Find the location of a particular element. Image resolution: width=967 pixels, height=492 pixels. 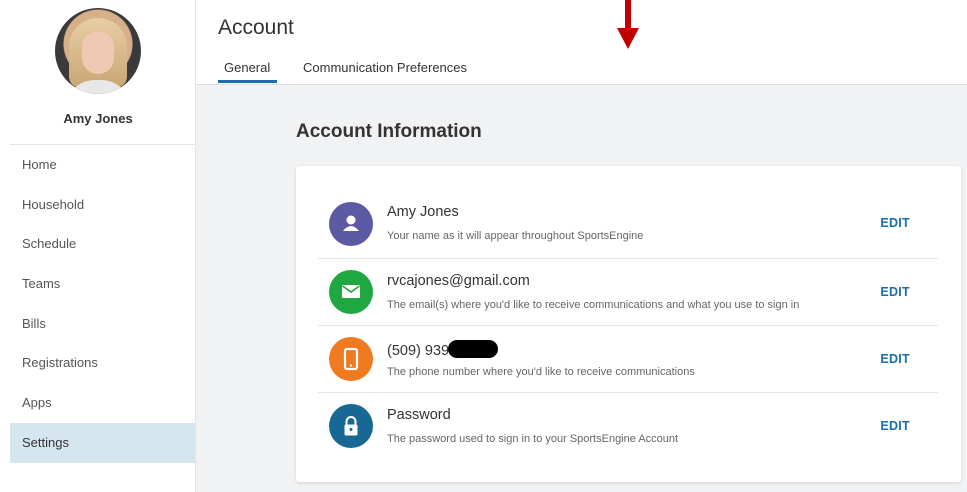

phone-icon is located at coordinates (351, 359).